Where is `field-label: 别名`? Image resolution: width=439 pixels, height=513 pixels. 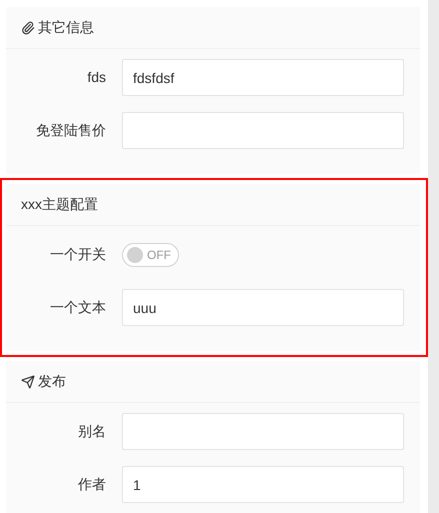
field-label: 别名 is located at coordinates (92, 431).